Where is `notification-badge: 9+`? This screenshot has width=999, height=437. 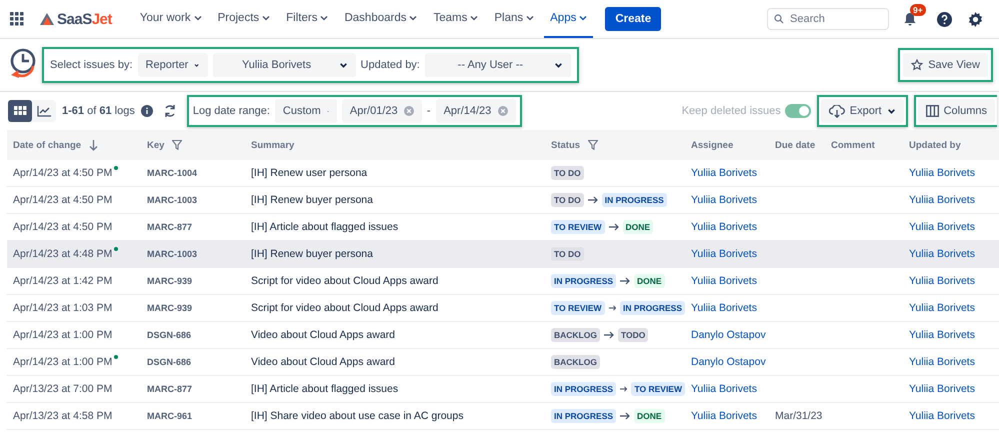
notification-badge: 9+ is located at coordinates (918, 10).